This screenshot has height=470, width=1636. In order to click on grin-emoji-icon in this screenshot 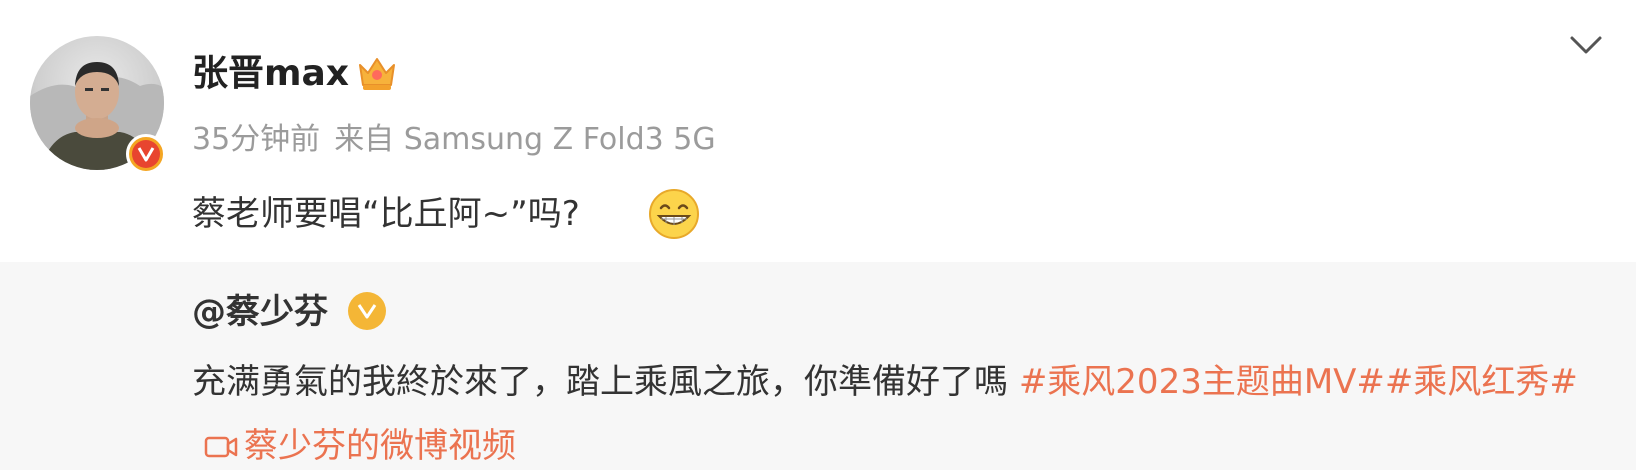, I will do `click(674, 214)`.